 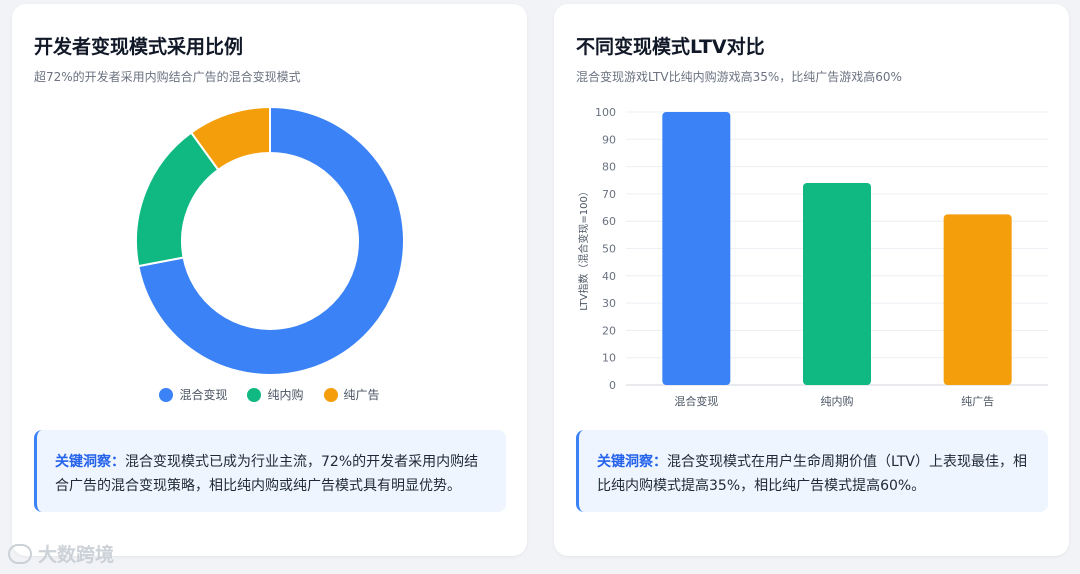 I want to click on y-axis-label: LTV指数（混合变现=100）, so click(x=583, y=248).